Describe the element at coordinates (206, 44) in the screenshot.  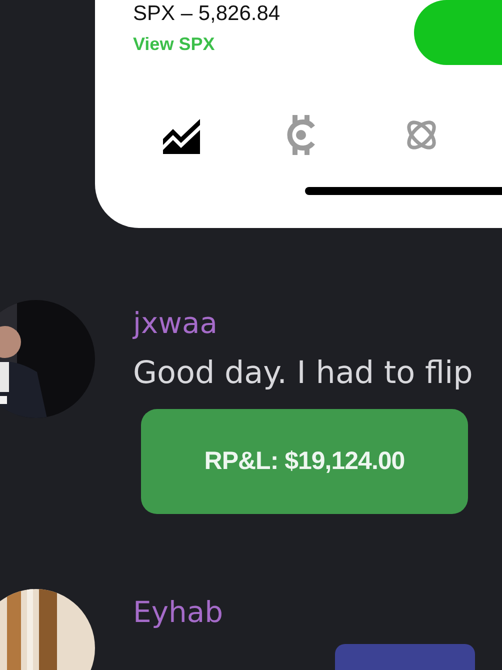
I see `view-link: View SPX` at that location.